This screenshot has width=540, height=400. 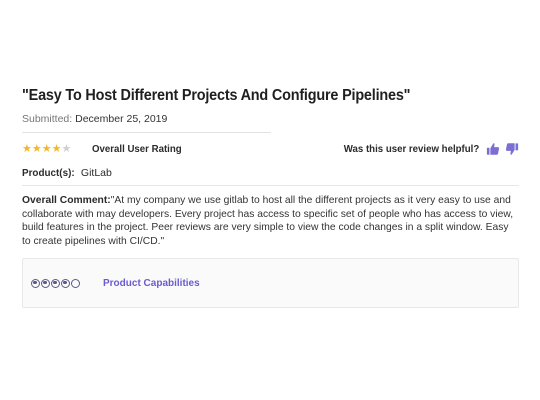 What do you see at coordinates (121, 119) in the screenshot?
I see `submitted-date: December 25, 2019` at bounding box center [121, 119].